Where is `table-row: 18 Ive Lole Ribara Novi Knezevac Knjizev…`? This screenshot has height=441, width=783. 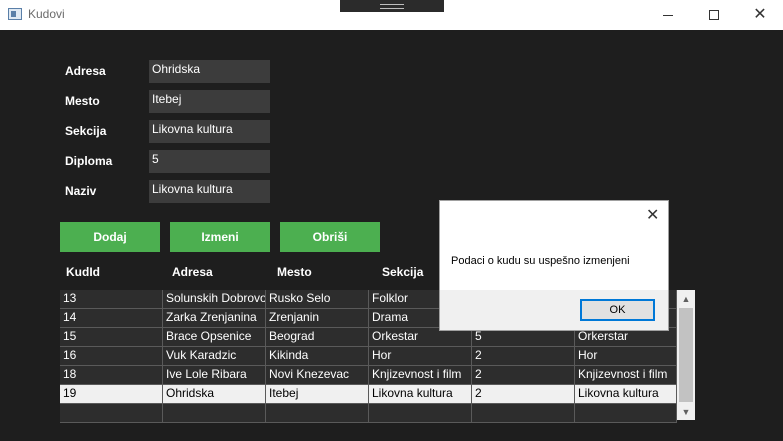 table-row: 18 Ive Lole Ribara Novi Knezevac Knjizev… is located at coordinates (368, 375).